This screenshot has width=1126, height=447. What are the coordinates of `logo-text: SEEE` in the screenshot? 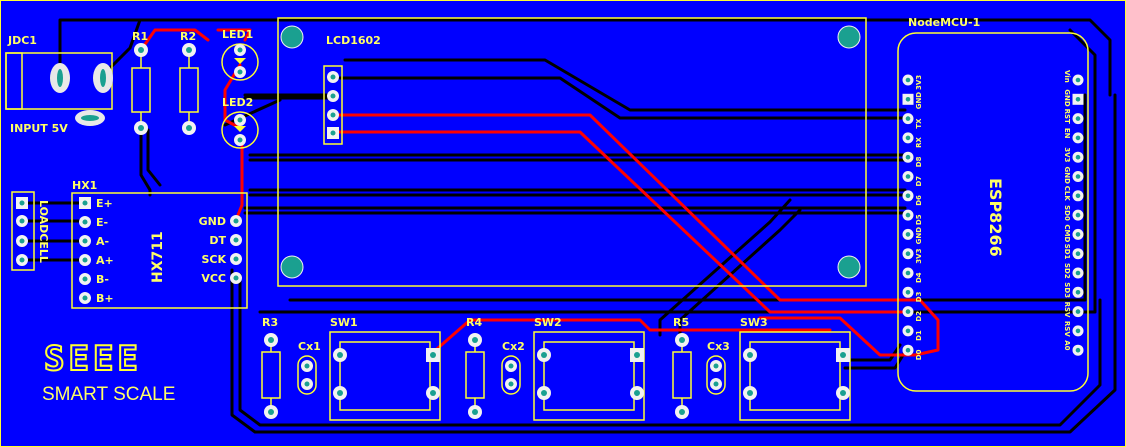 It's located at (93, 359).